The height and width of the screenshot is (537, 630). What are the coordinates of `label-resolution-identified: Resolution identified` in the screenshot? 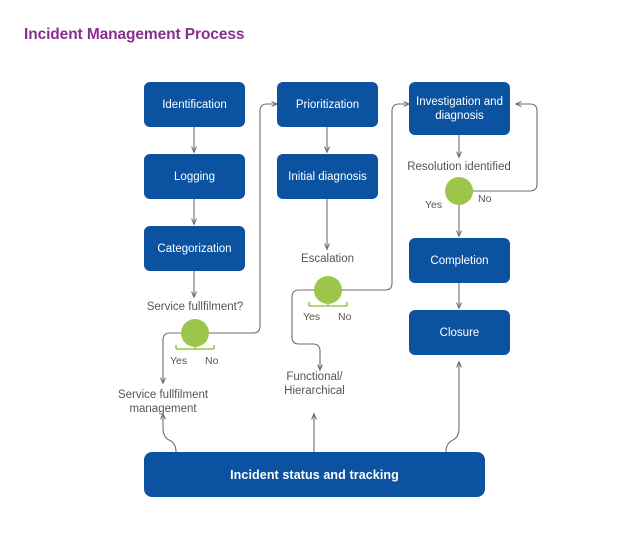 It's located at (459, 167).